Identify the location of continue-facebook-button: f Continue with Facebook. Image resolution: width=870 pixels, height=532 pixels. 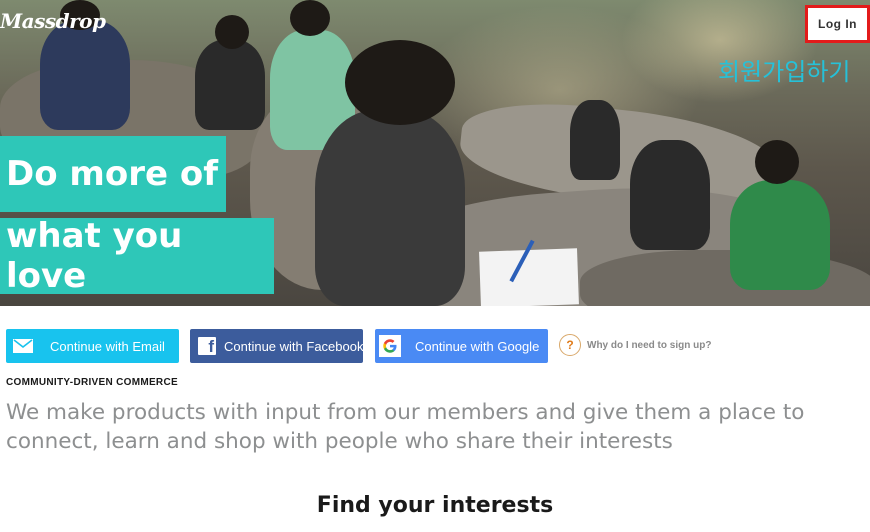
(276, 346).